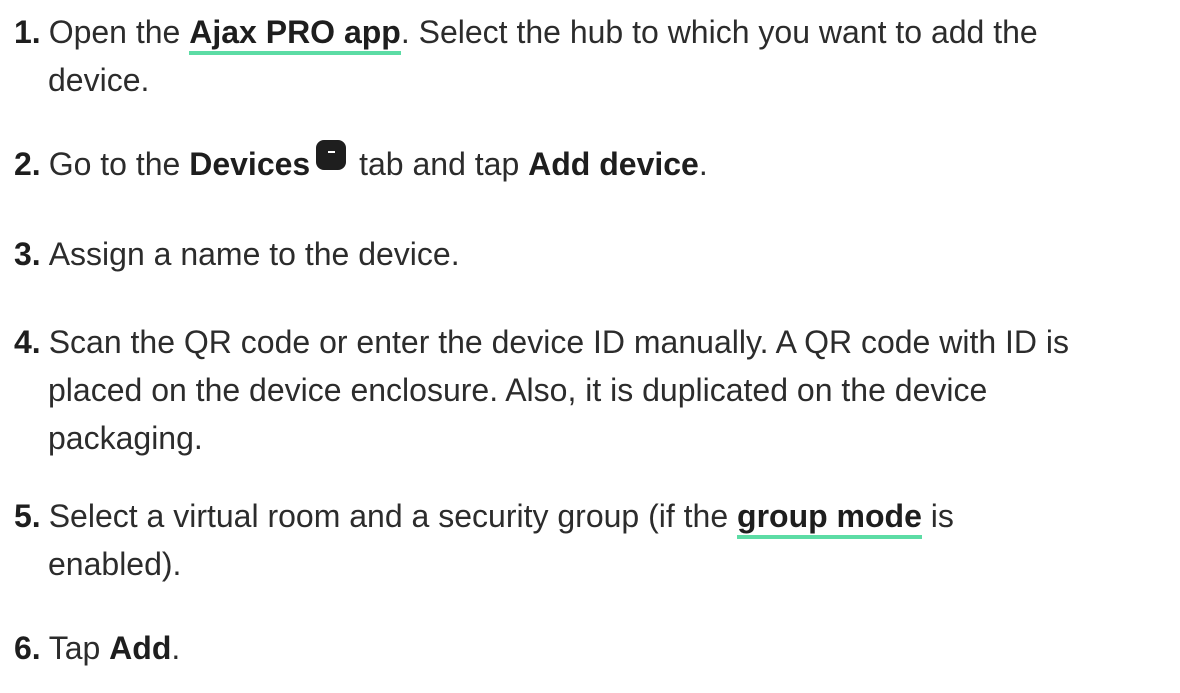 The height and width of the screenshot is (693, 1180). Describe the element at coordinates (254, 254) in the screenshot. I see `step-text: Assign a name to the device.` at that location.